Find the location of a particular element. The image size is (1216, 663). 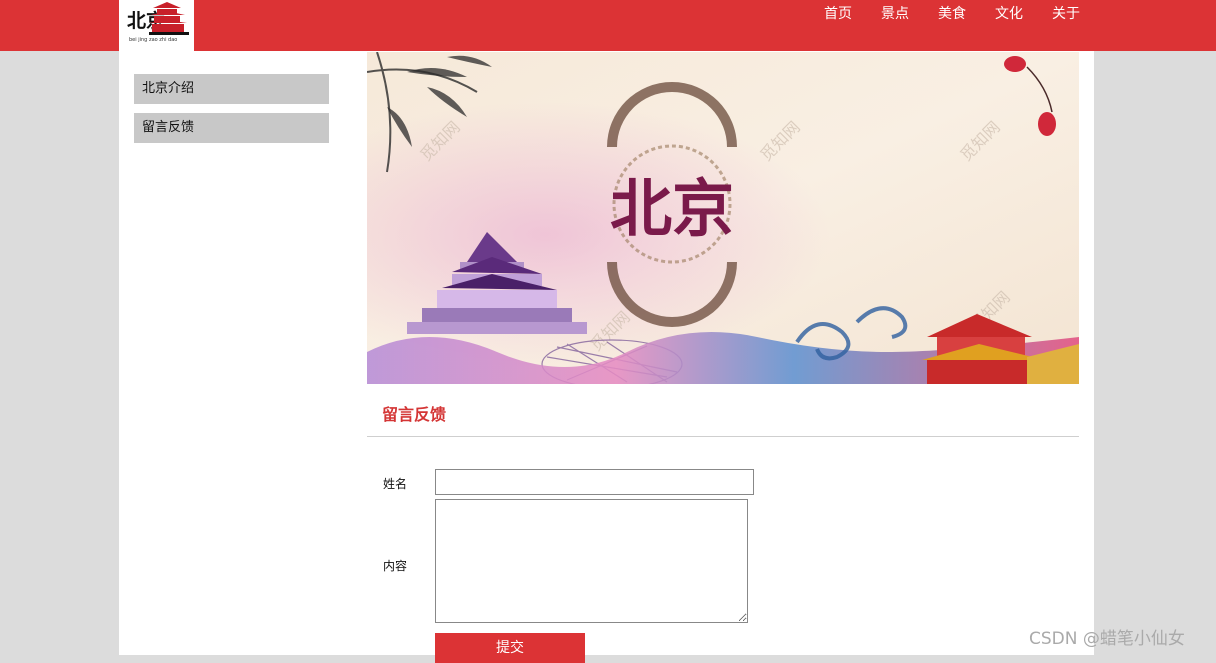

section-title: 留言反馈 is located at coordinates (414, 414).